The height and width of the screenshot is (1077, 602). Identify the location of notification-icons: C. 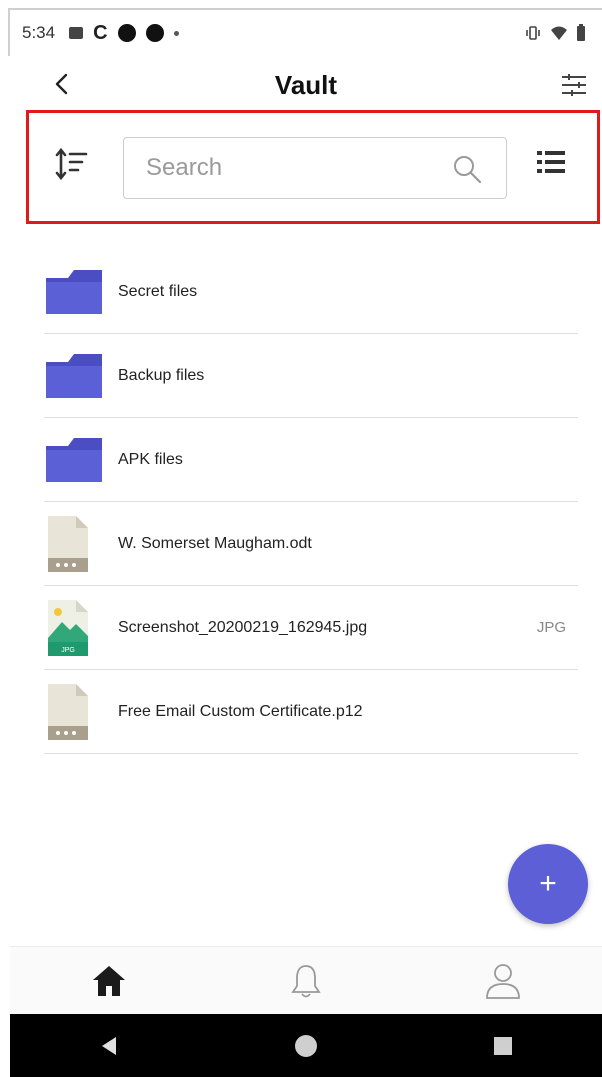
(124, 33).